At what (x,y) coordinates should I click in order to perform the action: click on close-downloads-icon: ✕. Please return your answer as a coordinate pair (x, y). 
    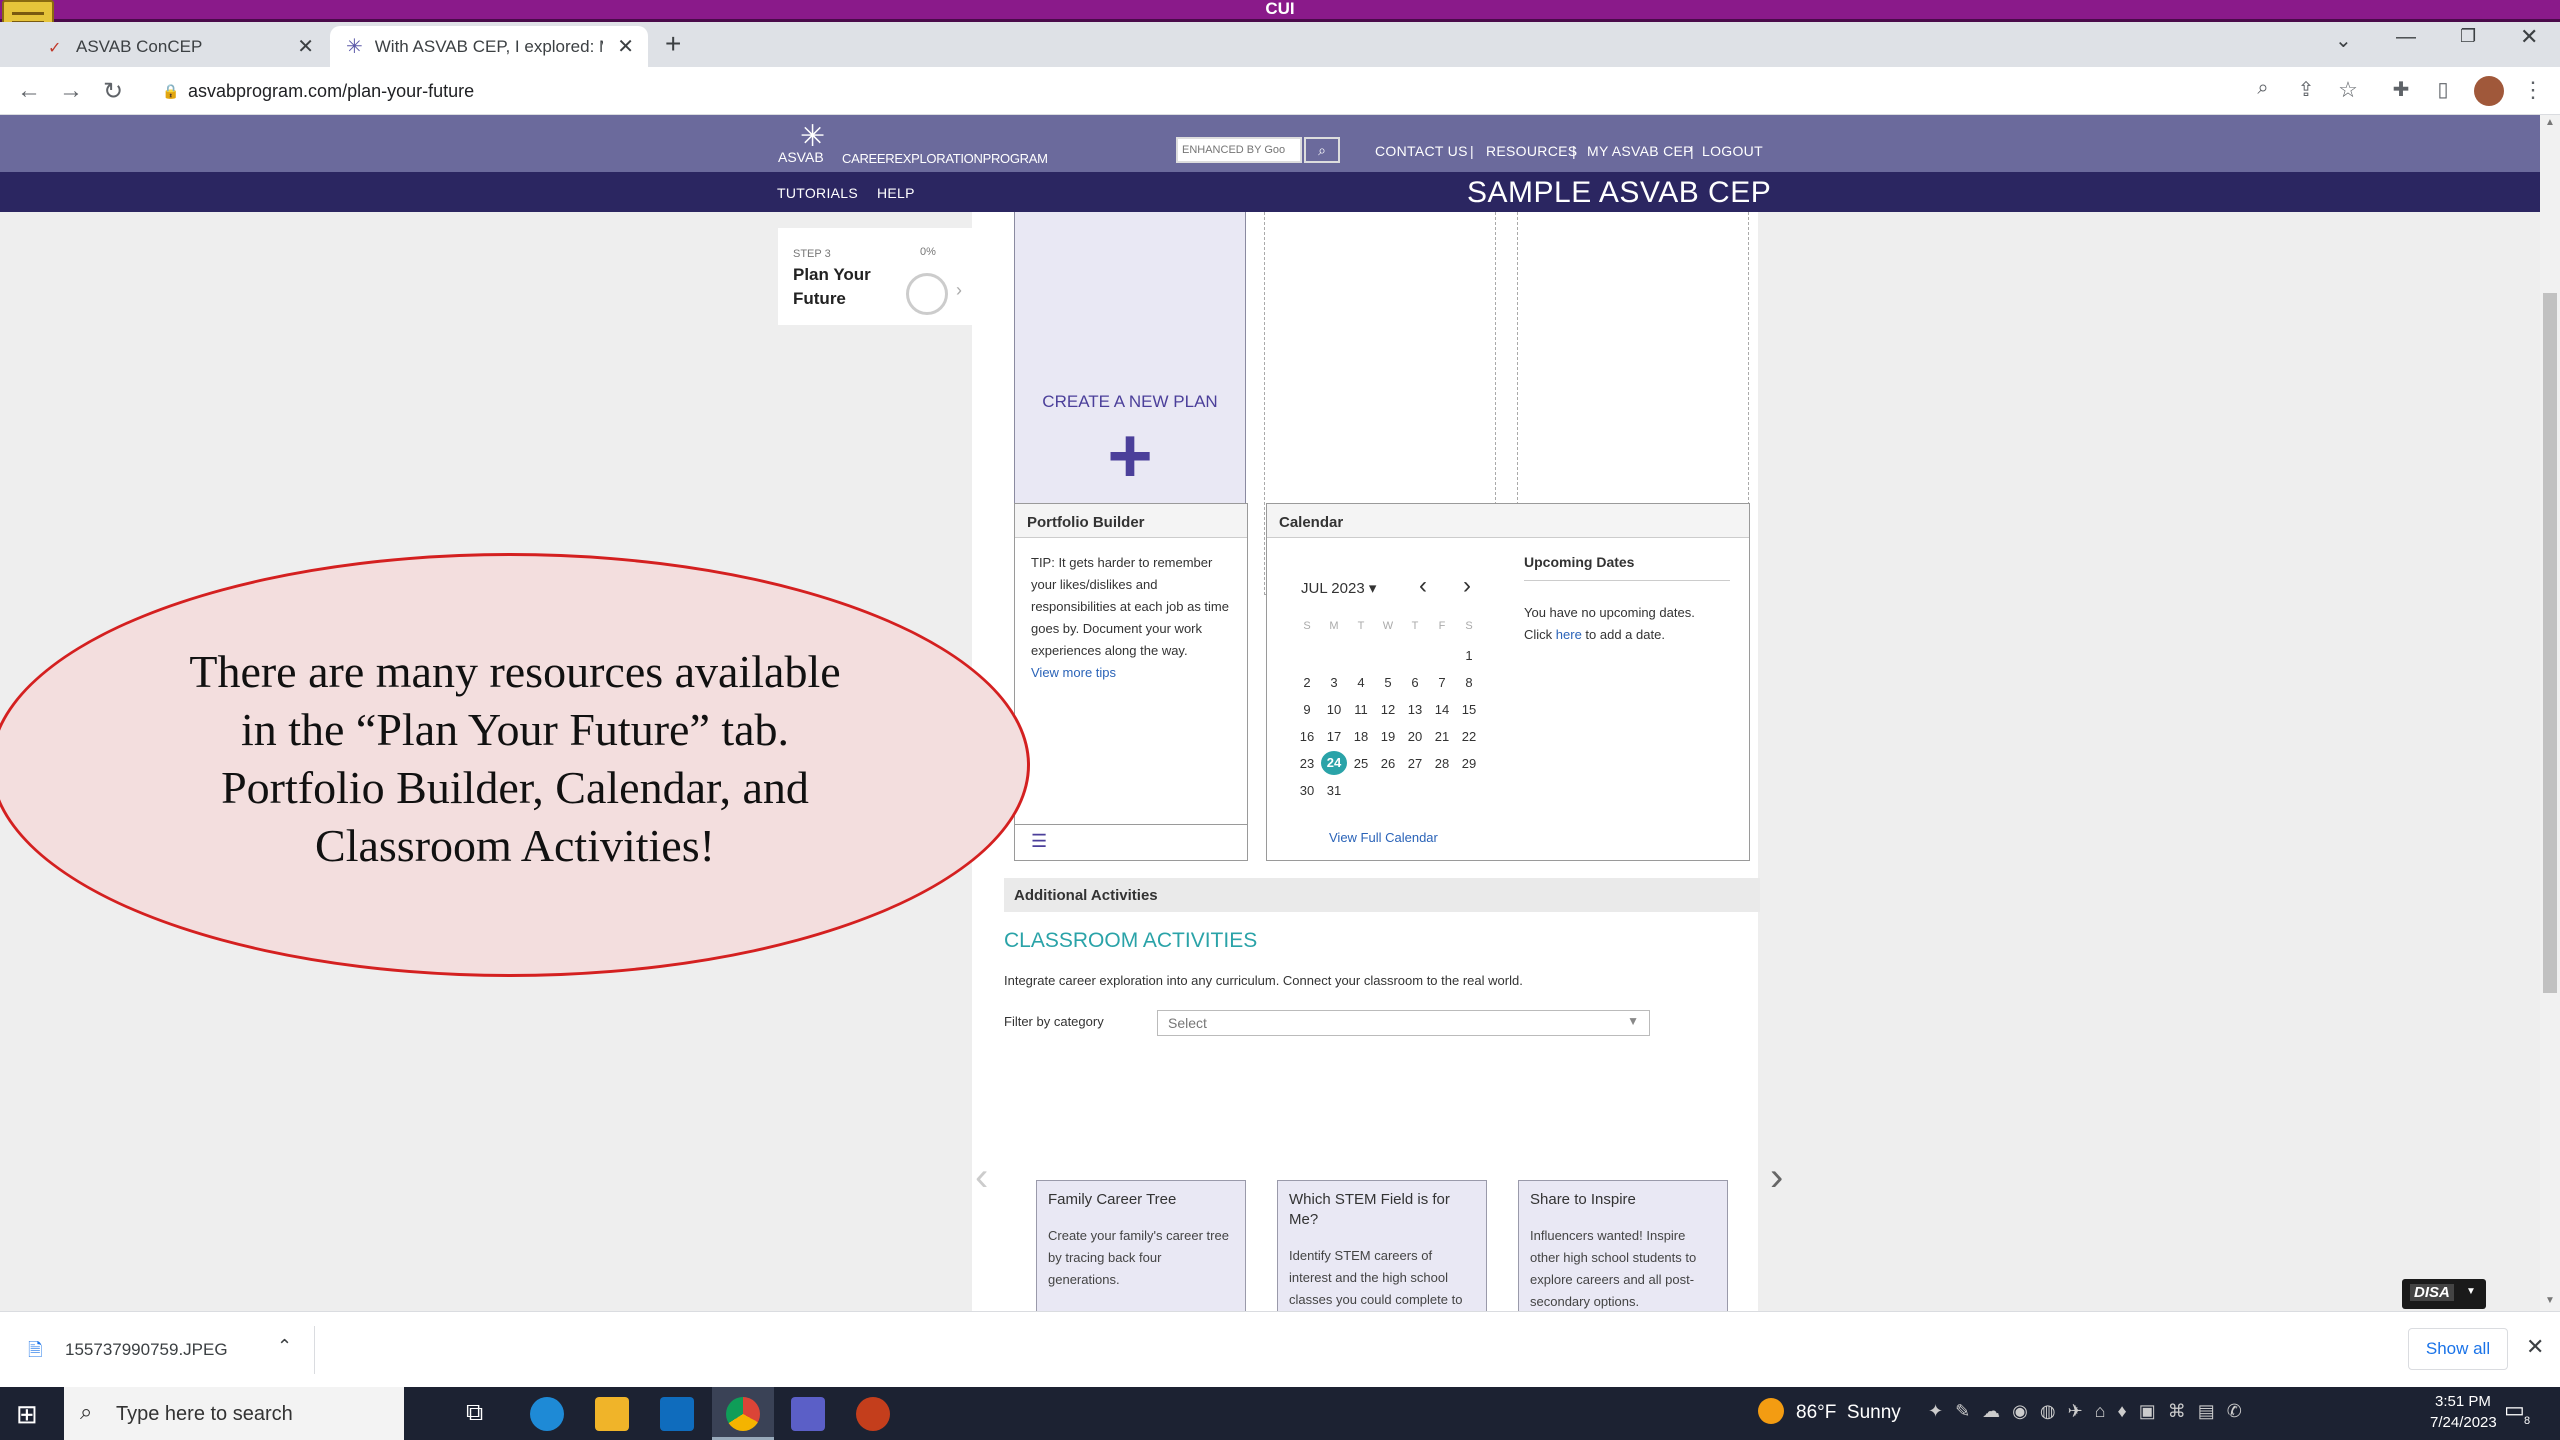
    Looking at the image, I should click on (2535, 1347).